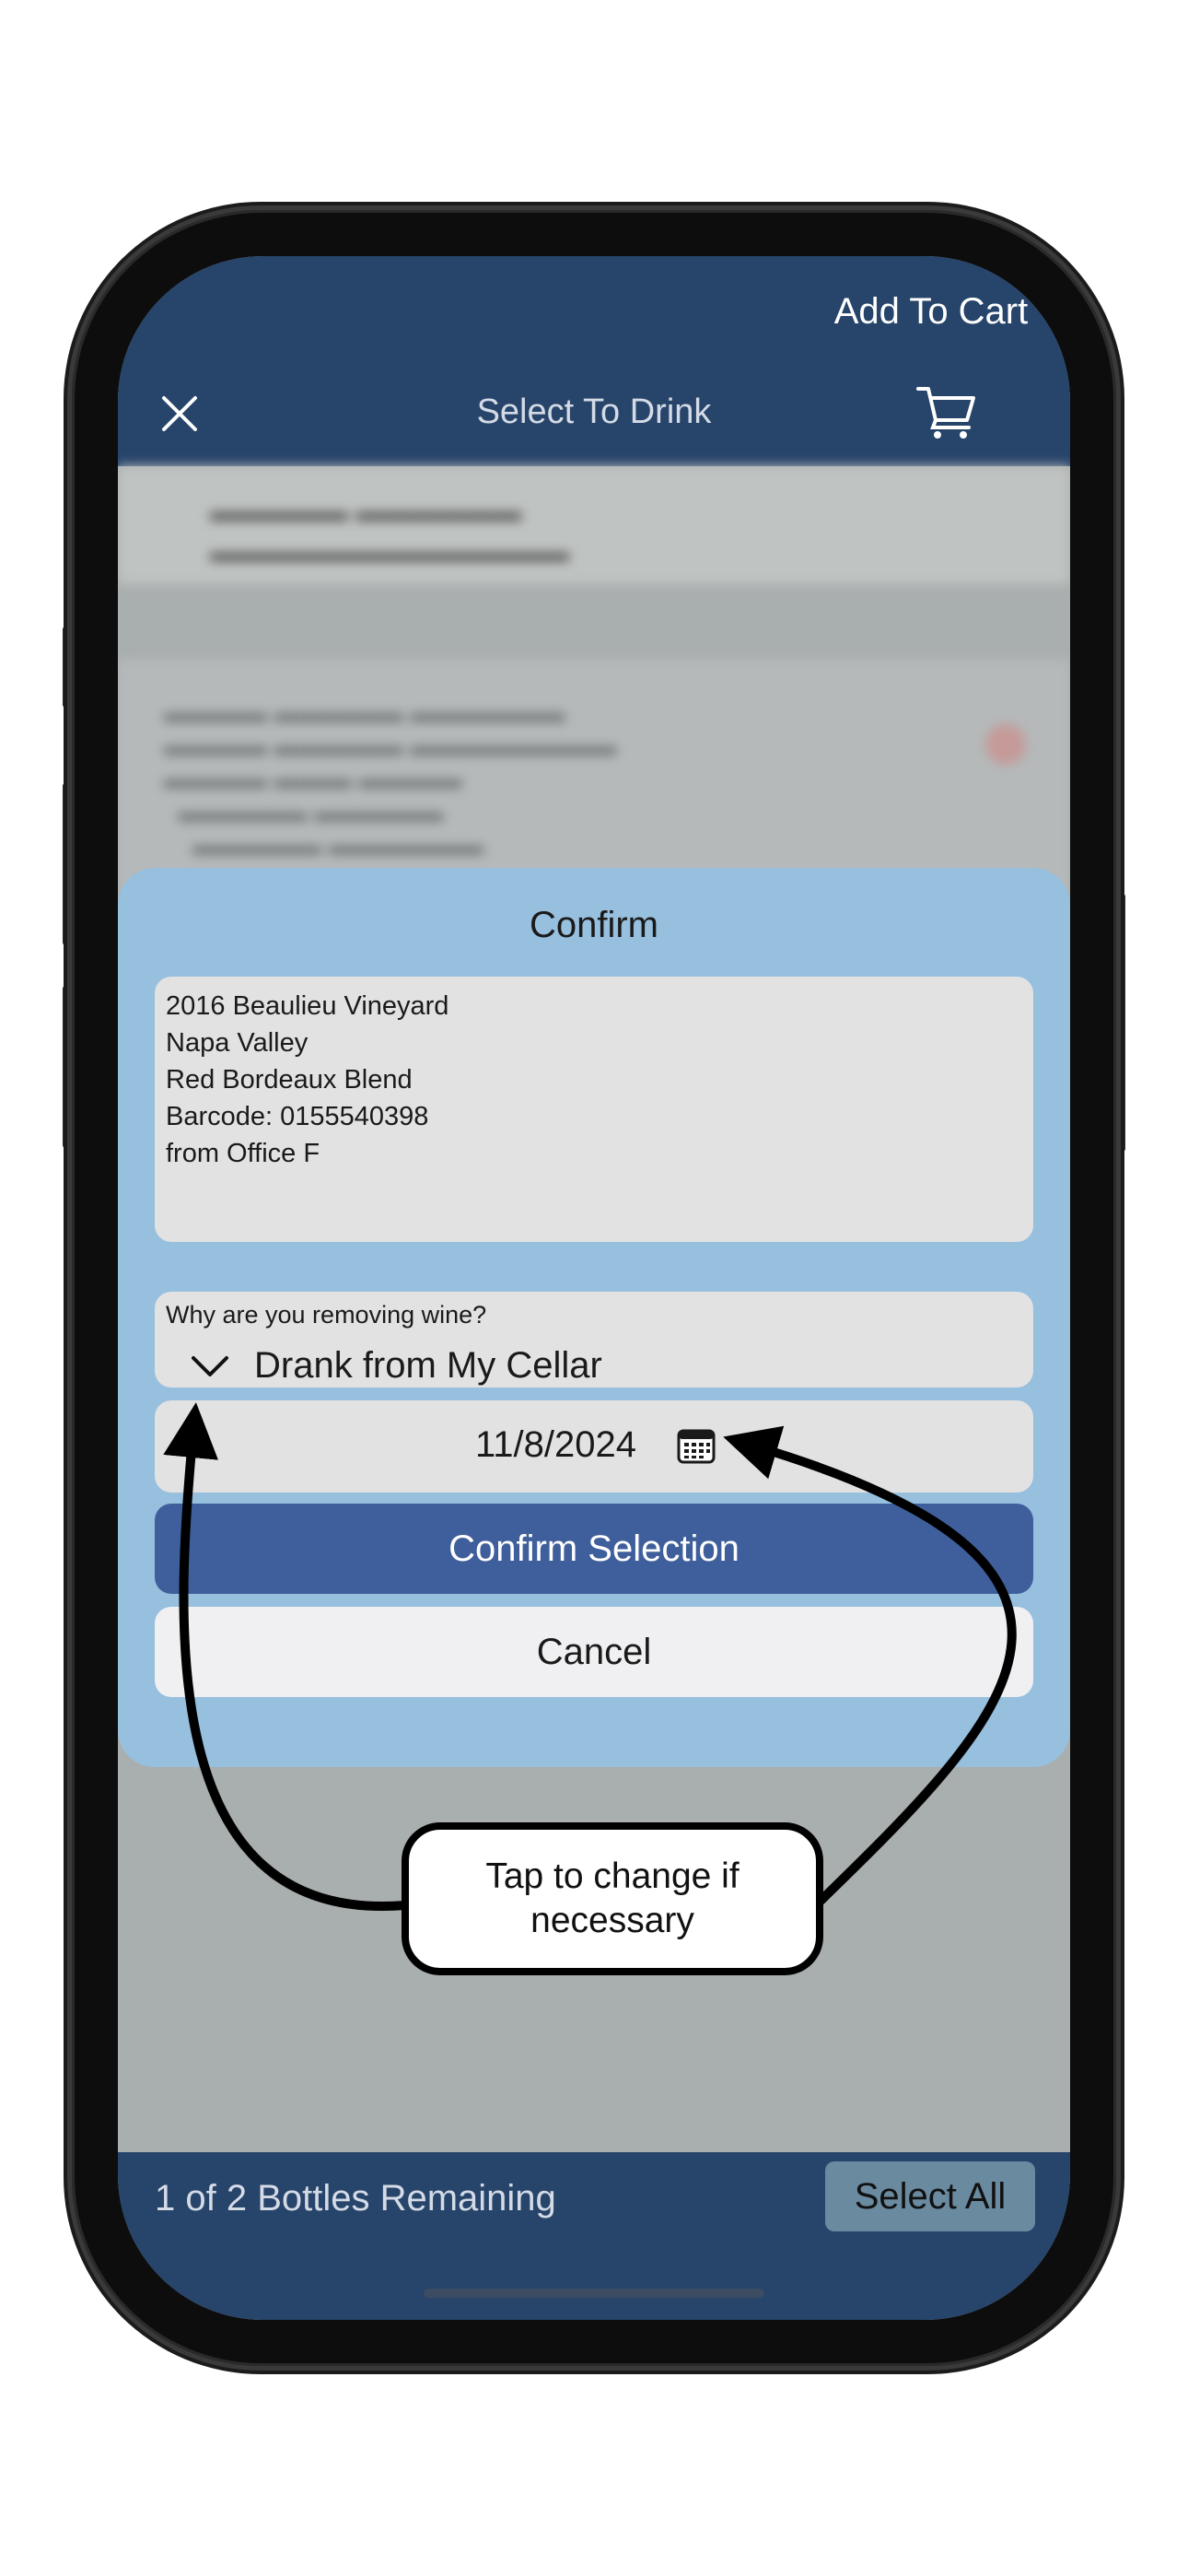 This screenshot has height=2576, width=1188. Describe the element at coordinates (696, 1446) in the screenshot. I see `calendar-icon` at that location.